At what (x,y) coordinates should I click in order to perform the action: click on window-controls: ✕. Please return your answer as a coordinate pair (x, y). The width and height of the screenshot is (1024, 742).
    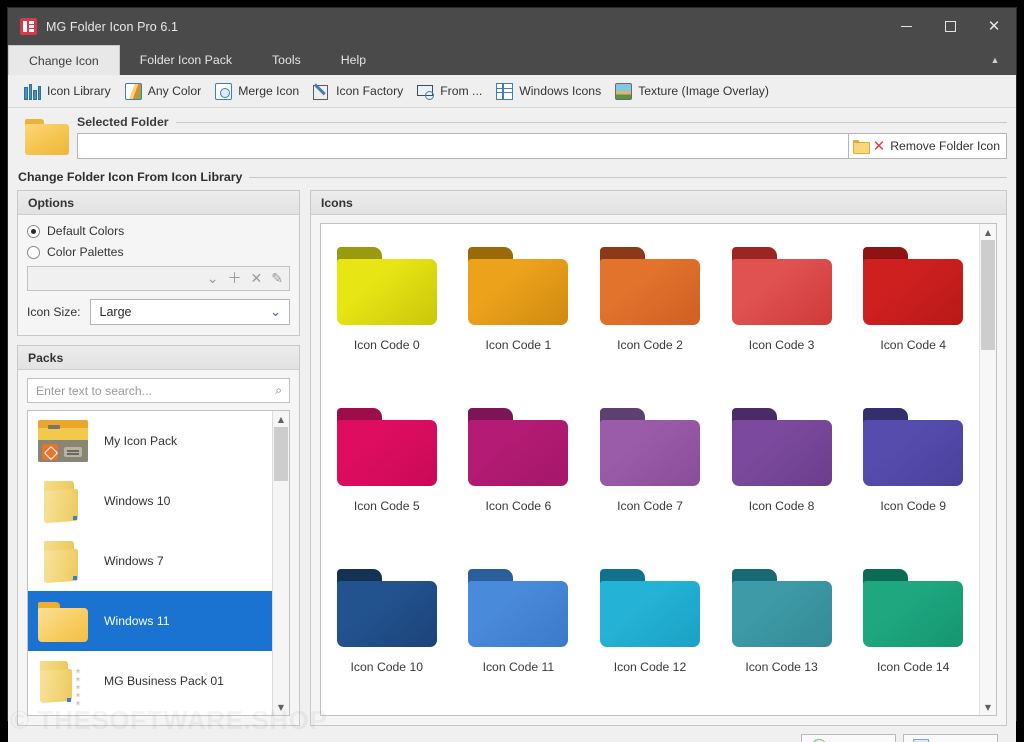
    Looking at the image, I should click on (950, 26).